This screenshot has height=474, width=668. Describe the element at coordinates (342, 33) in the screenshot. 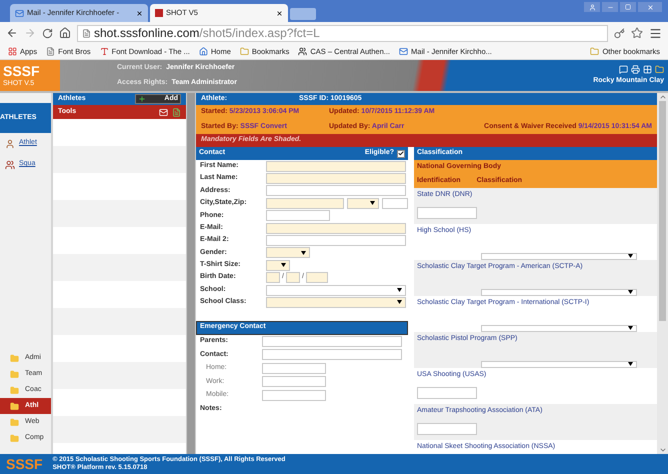

I see `address-field: shot.sssfonline.com/shot5/index.asp?fct=L` at that location.